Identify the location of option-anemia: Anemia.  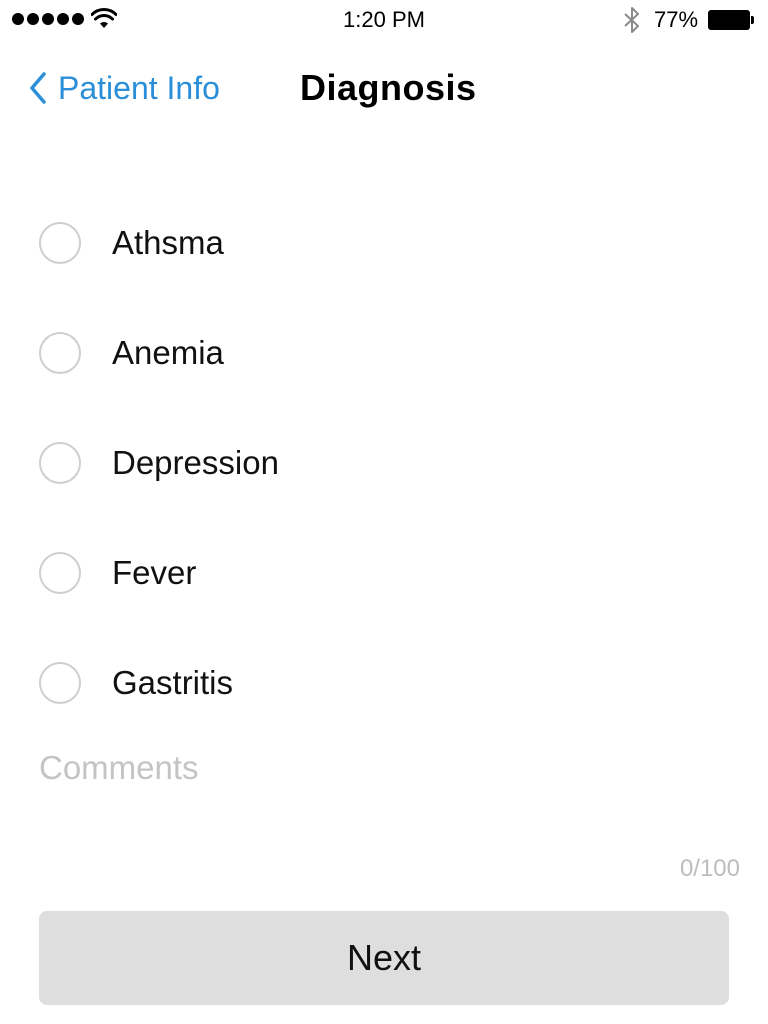
(384, 353).